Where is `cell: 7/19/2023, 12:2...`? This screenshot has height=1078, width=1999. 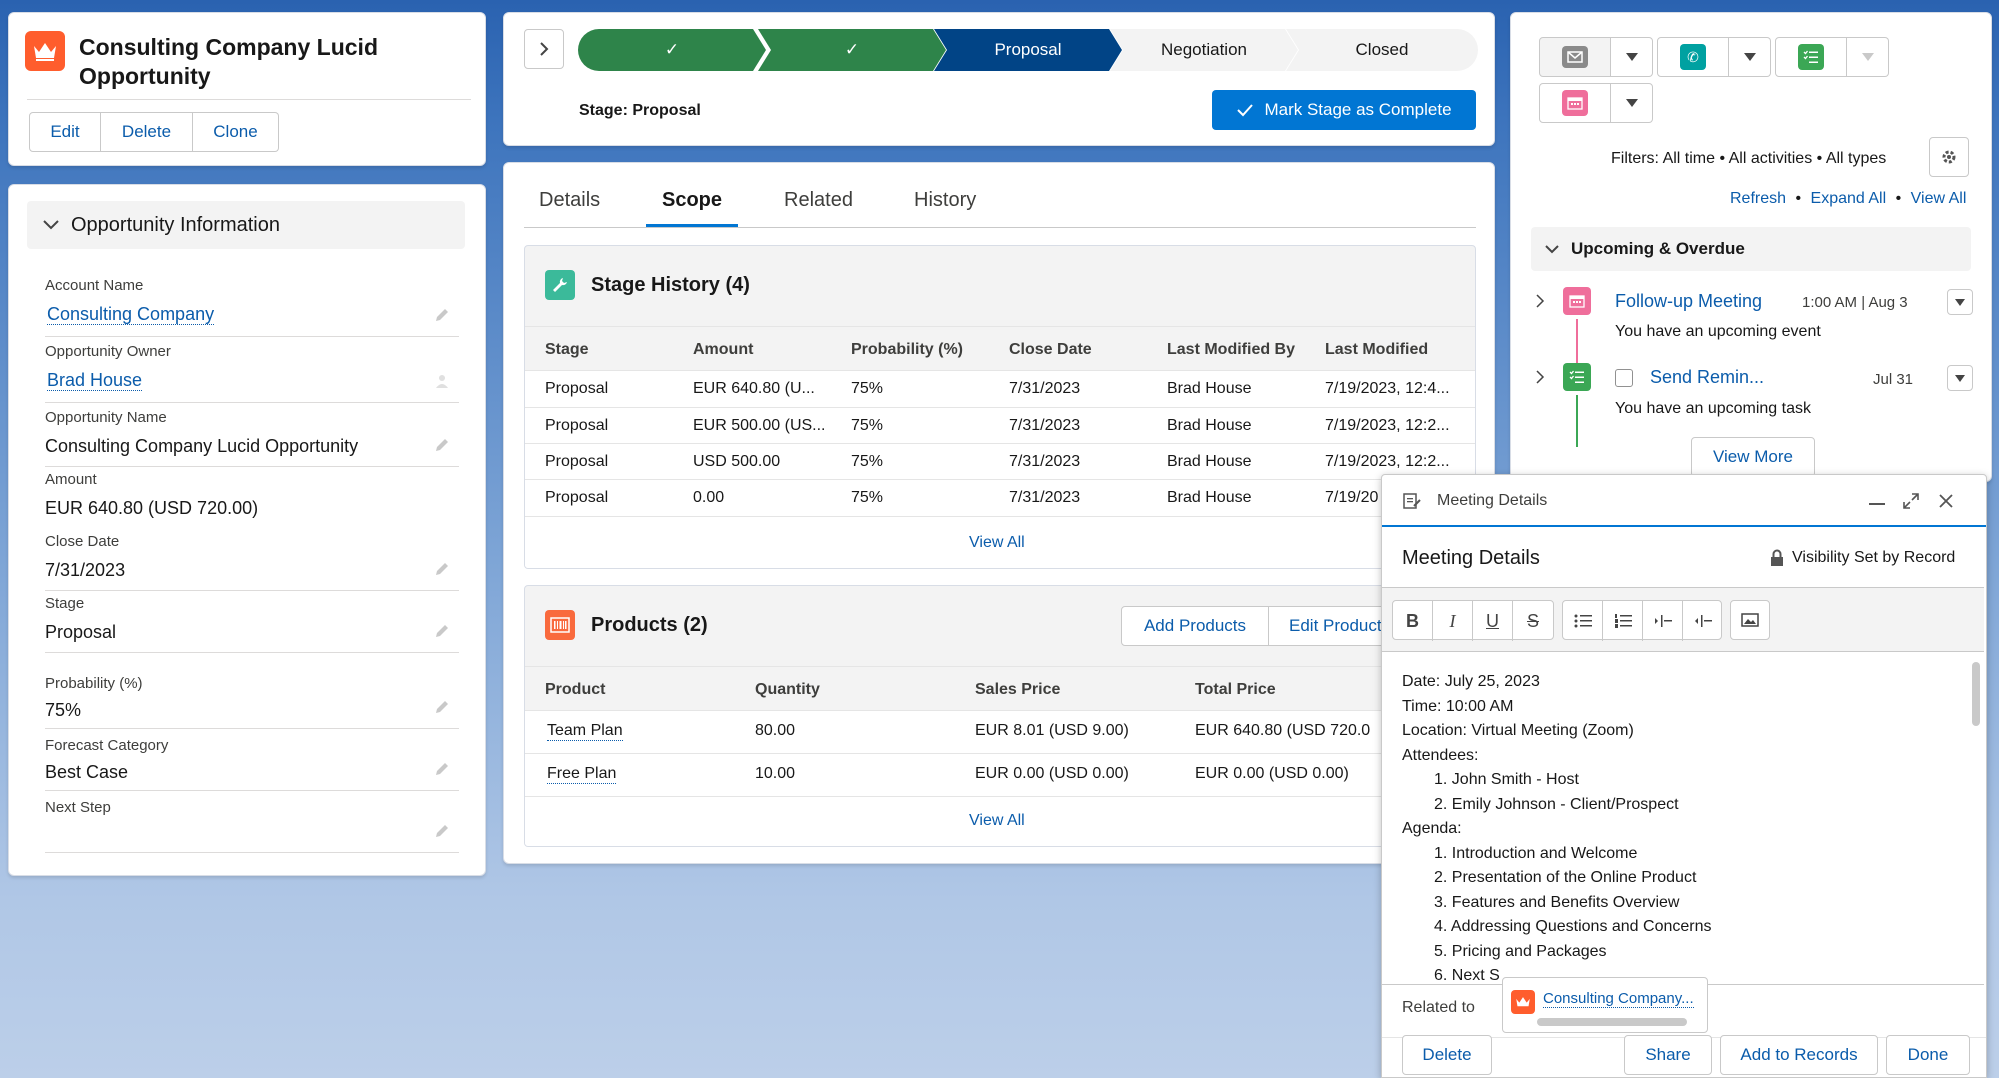
cell: 7/19/2023, 12:2... is located at coordinates (1387, 425).